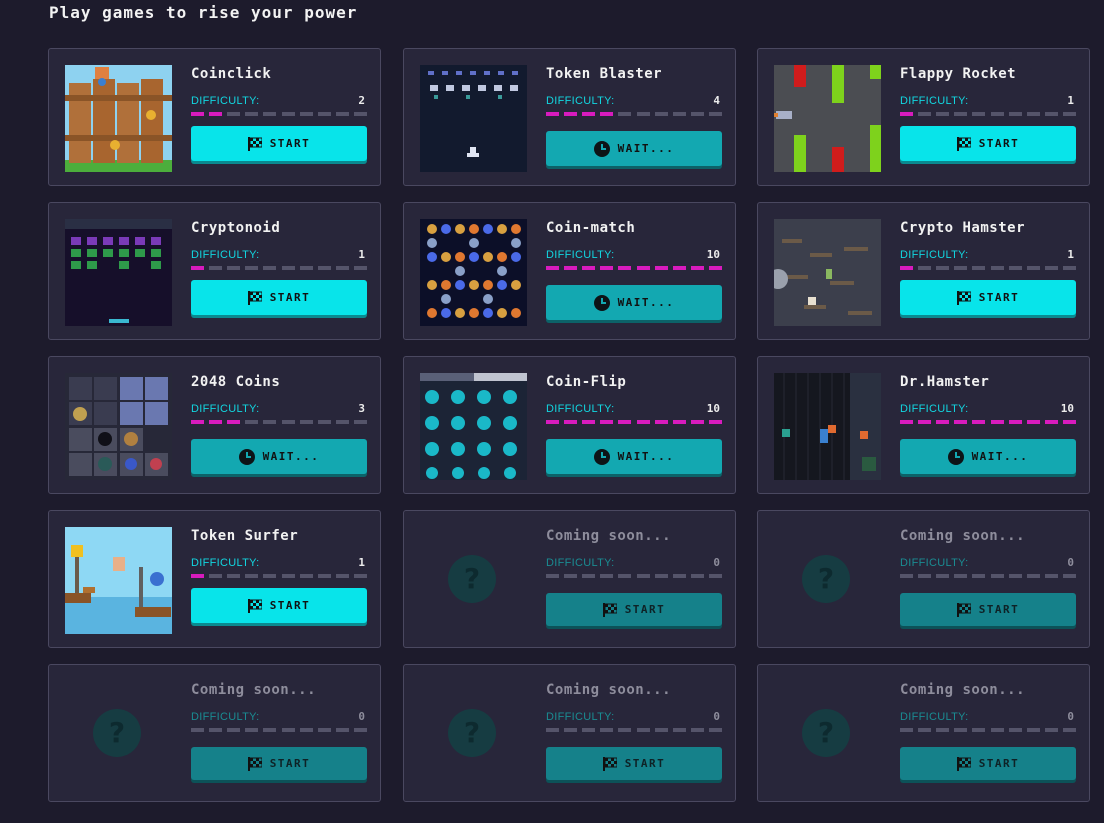  I want to click on page-title: Play games to rise your power, so click(203, 12).